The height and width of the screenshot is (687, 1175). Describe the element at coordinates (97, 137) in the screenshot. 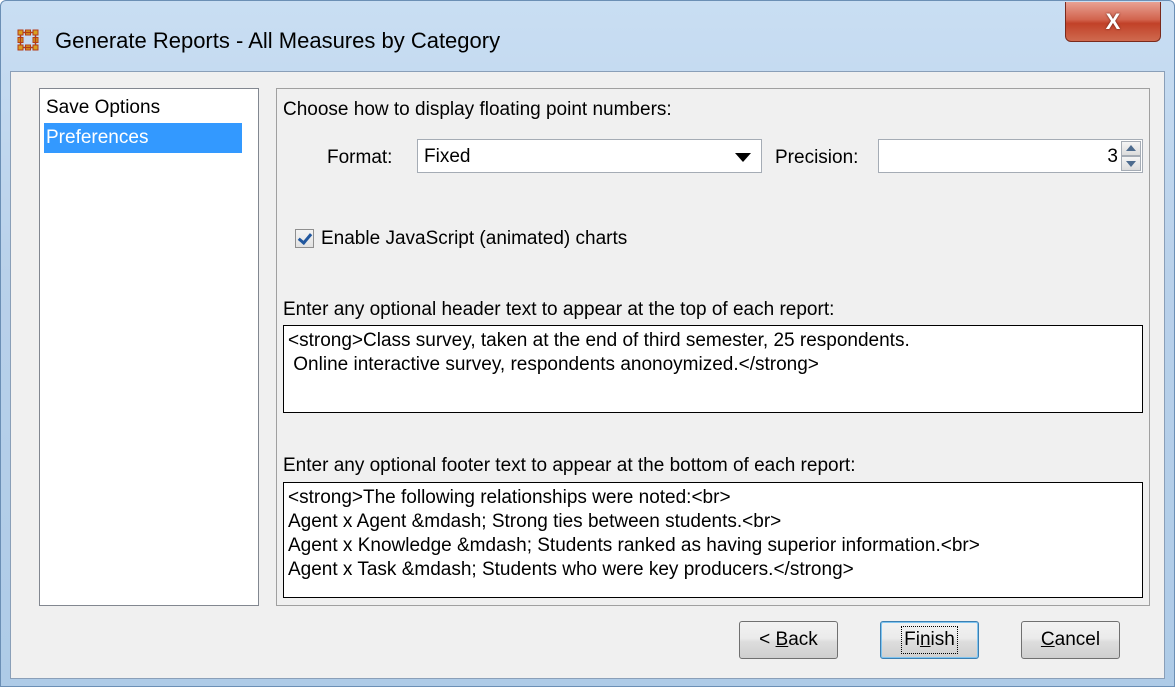

I see `nav-item-label: Preferences` at that location.